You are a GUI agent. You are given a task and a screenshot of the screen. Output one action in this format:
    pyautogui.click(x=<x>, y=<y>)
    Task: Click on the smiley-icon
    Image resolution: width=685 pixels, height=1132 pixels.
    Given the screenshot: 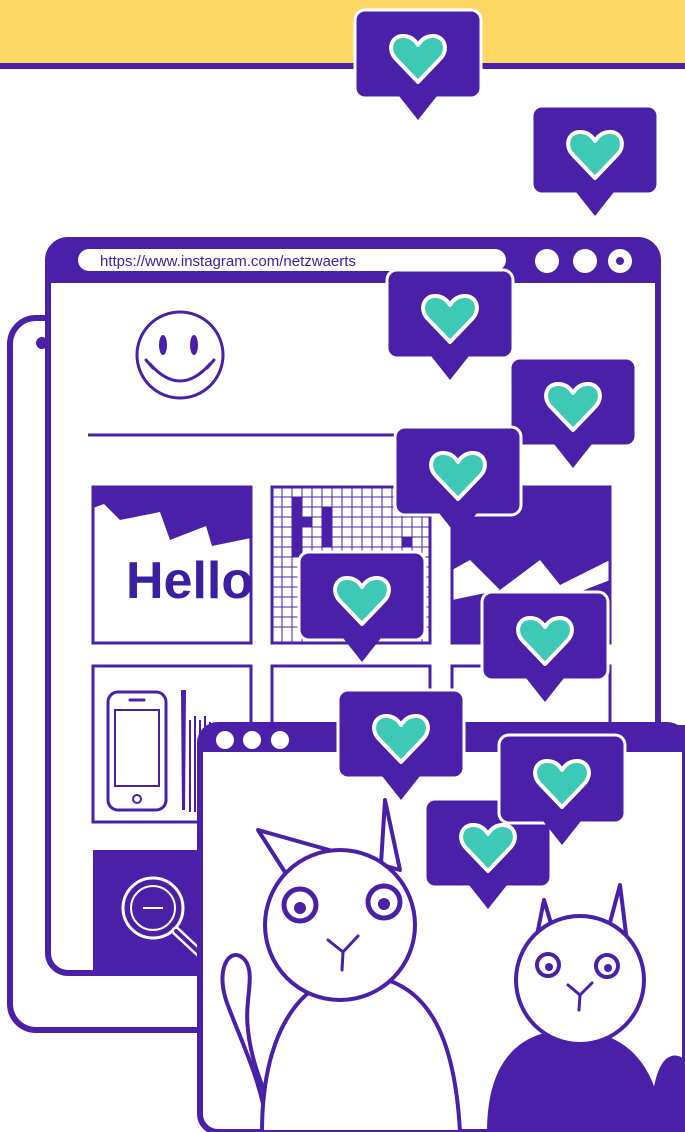 What is the action you would take?
    pyautogui.click(x=180, y=355)
    